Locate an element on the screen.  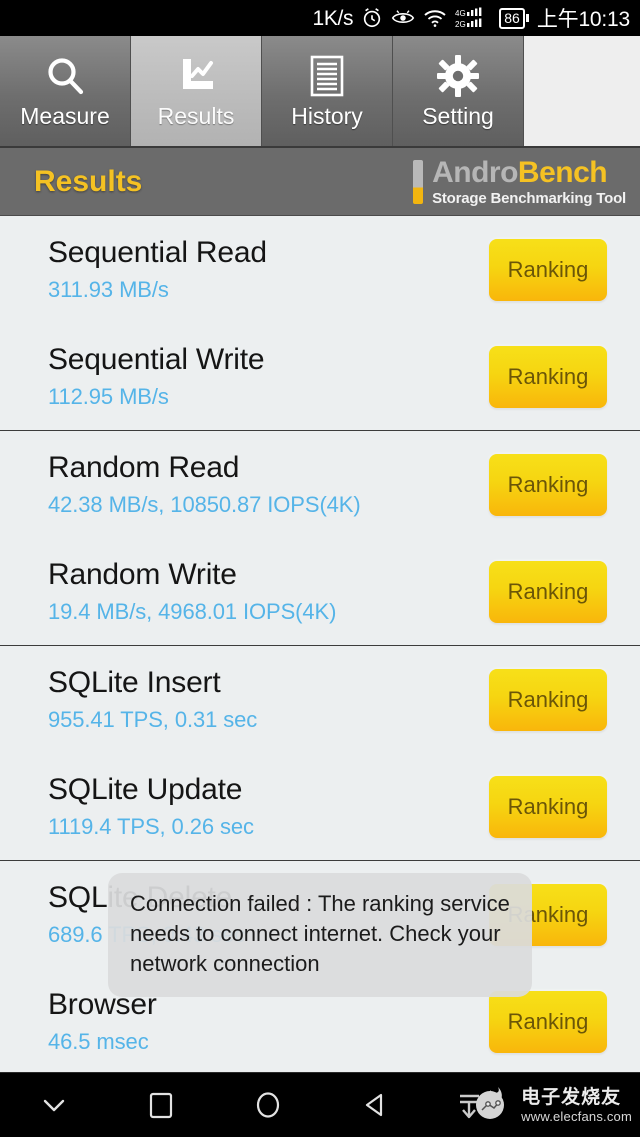
watermark-brand: 电子发烧友 is located at coordinates (571, 1097).